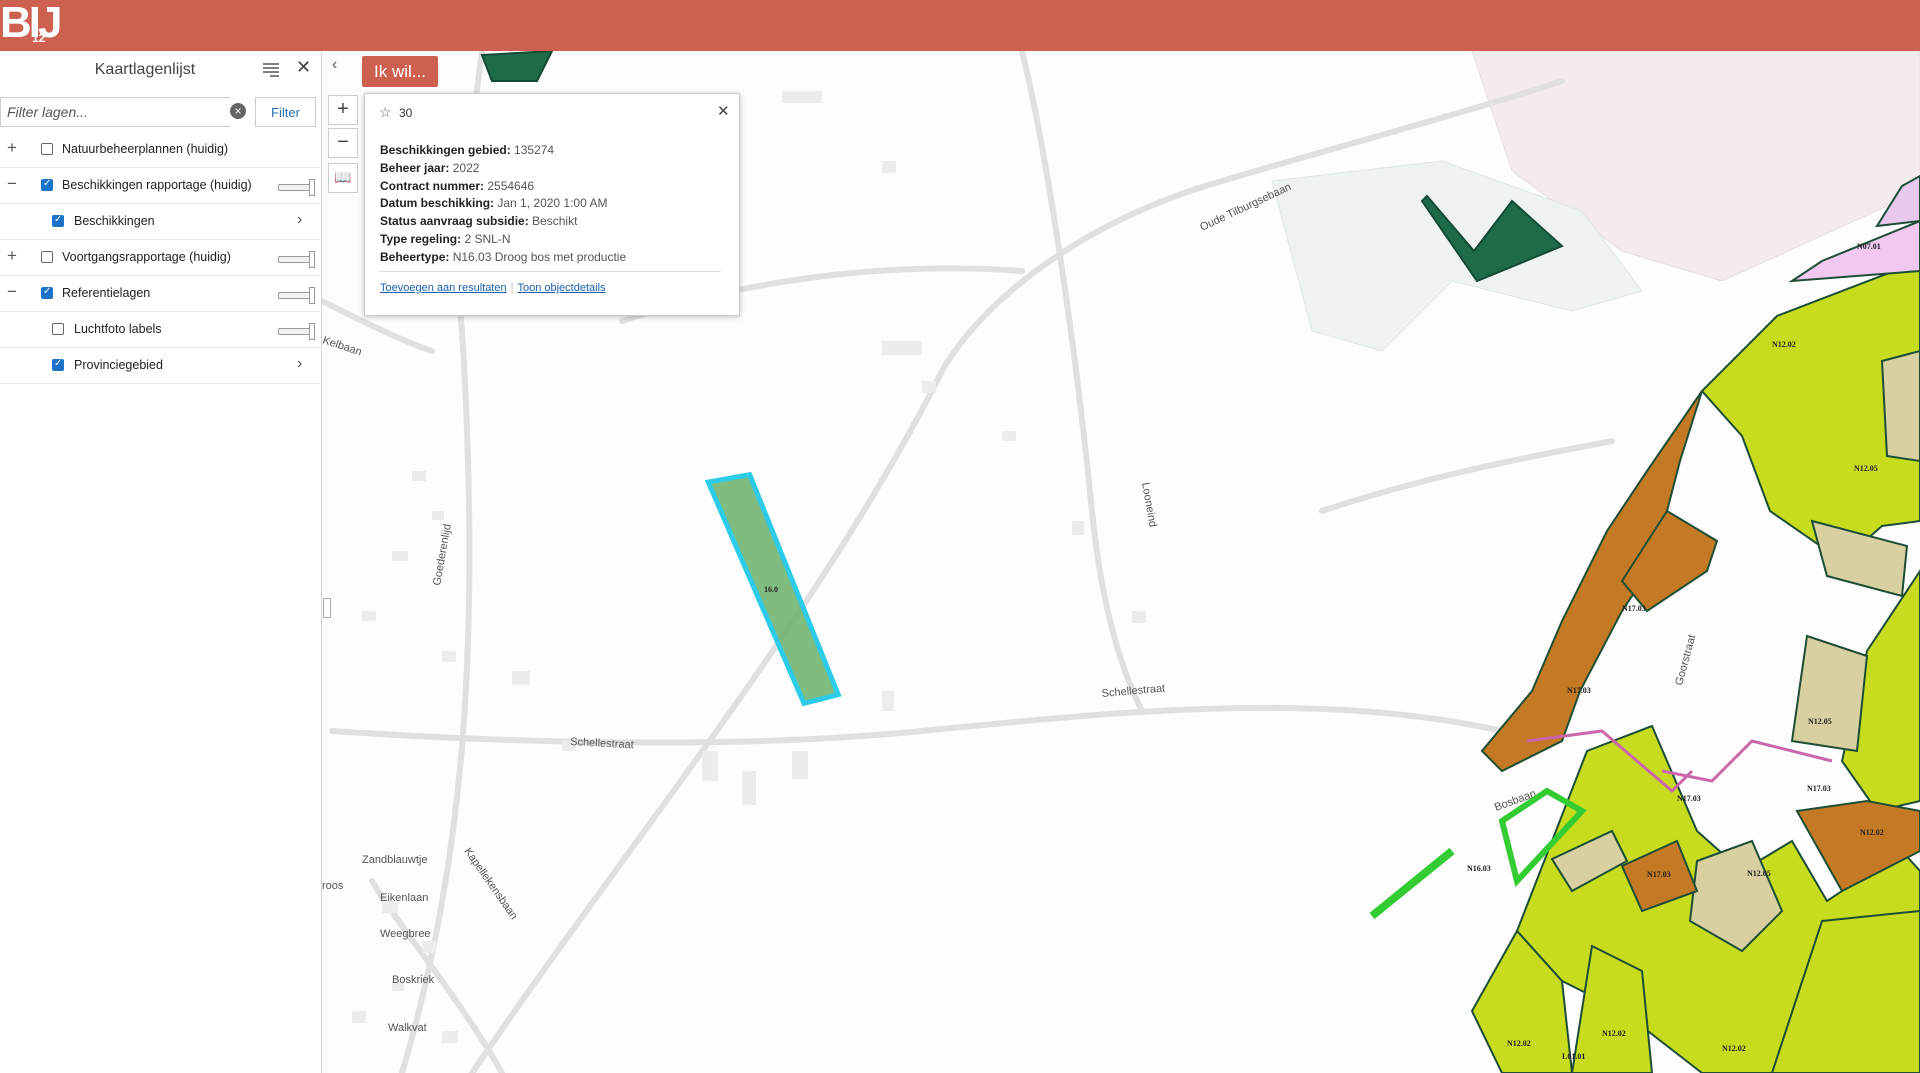  I want to click on bij12-logo: BIJ 12, so click(31, 25).